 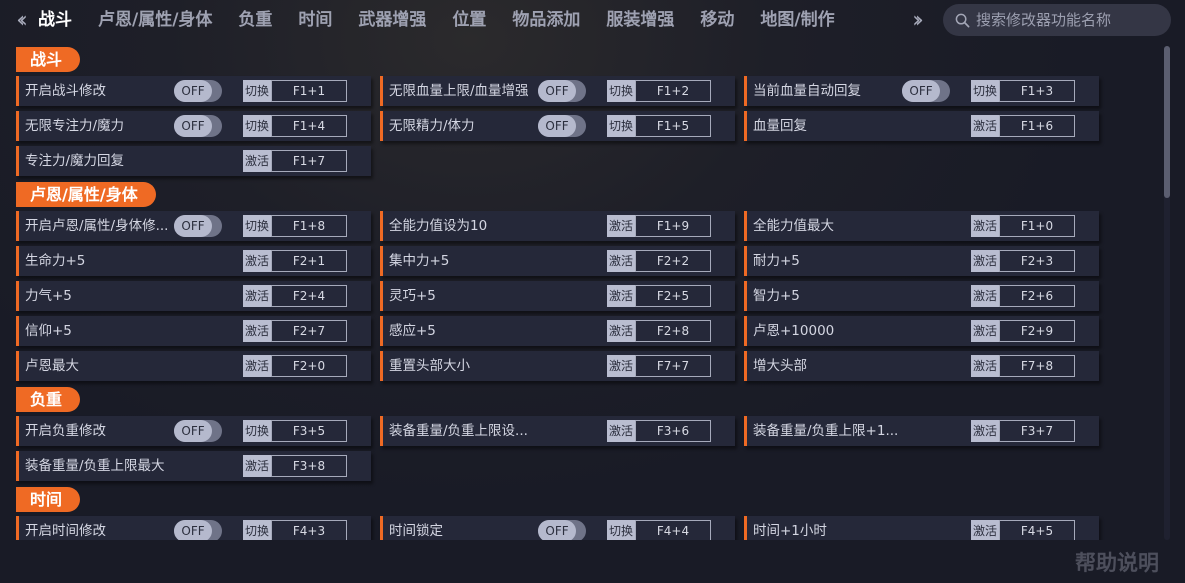 I want to click on hotkey-field: F4+4, so click(x=673, y=530).